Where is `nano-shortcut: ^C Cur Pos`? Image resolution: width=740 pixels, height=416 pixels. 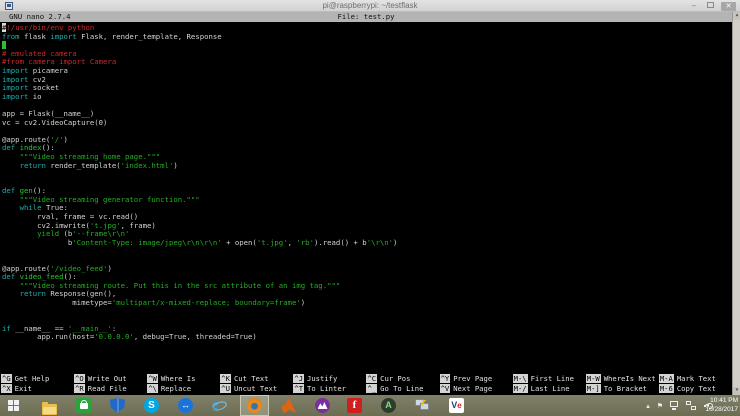 nano-shortcut: ^C Cur Pos is located at coordinates (402, 379).